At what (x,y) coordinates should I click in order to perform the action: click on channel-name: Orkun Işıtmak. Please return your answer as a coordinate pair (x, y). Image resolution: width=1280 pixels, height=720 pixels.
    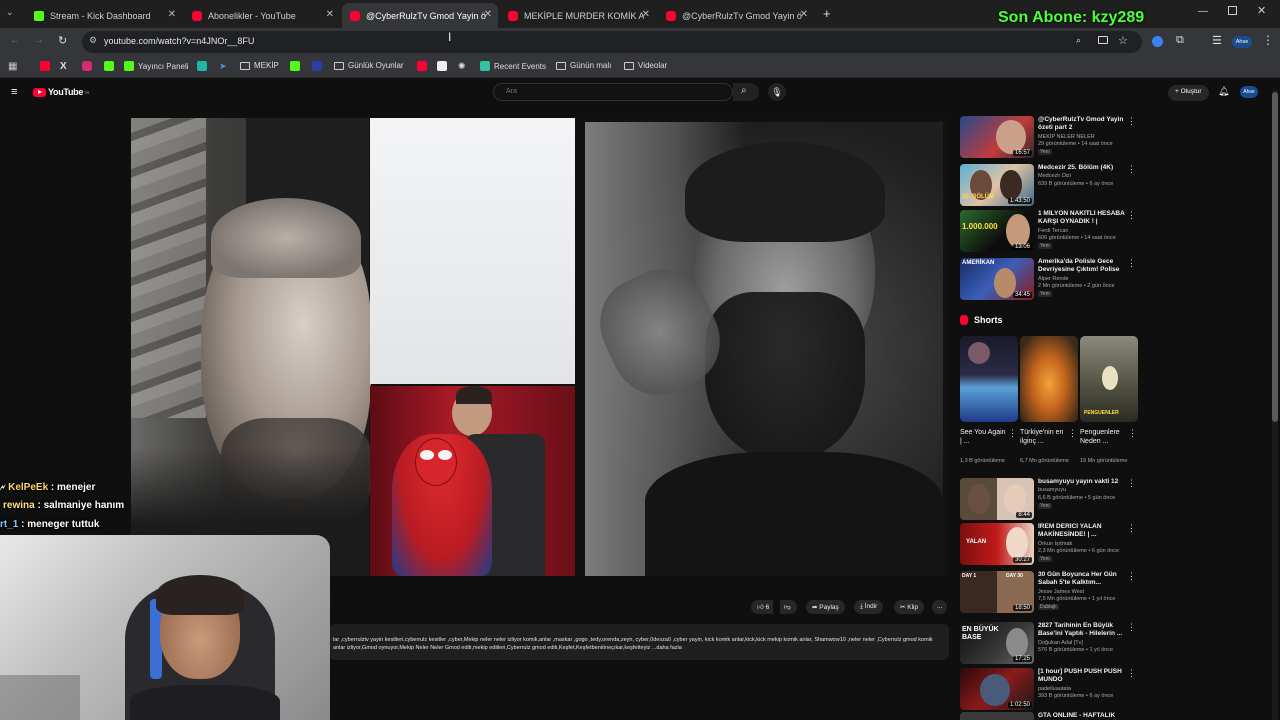
    Looking at the image, I should click on (1055, 544).